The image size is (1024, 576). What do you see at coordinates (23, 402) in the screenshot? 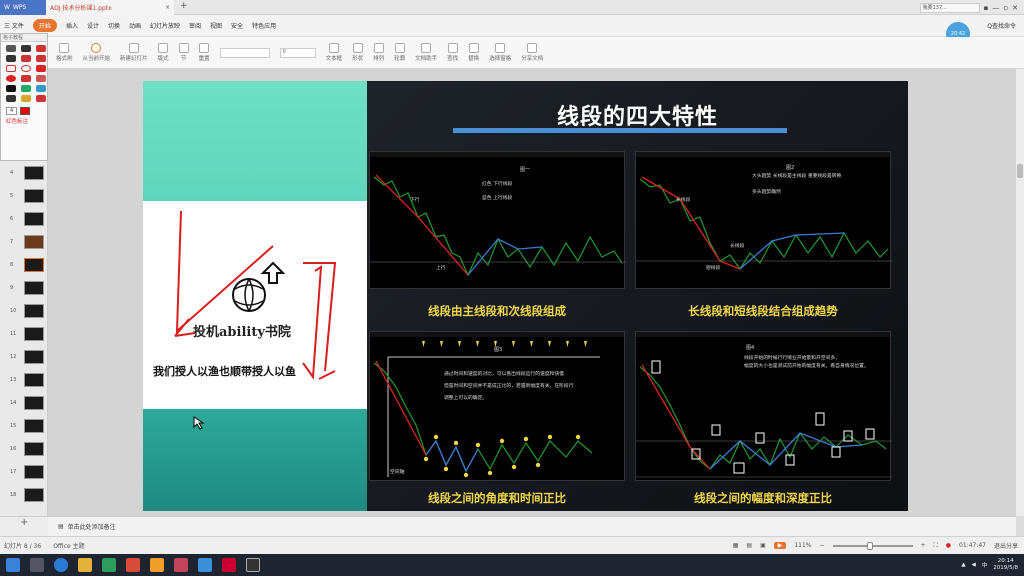
I see `slide-thumb: 14` at bounding box center [23, 402].